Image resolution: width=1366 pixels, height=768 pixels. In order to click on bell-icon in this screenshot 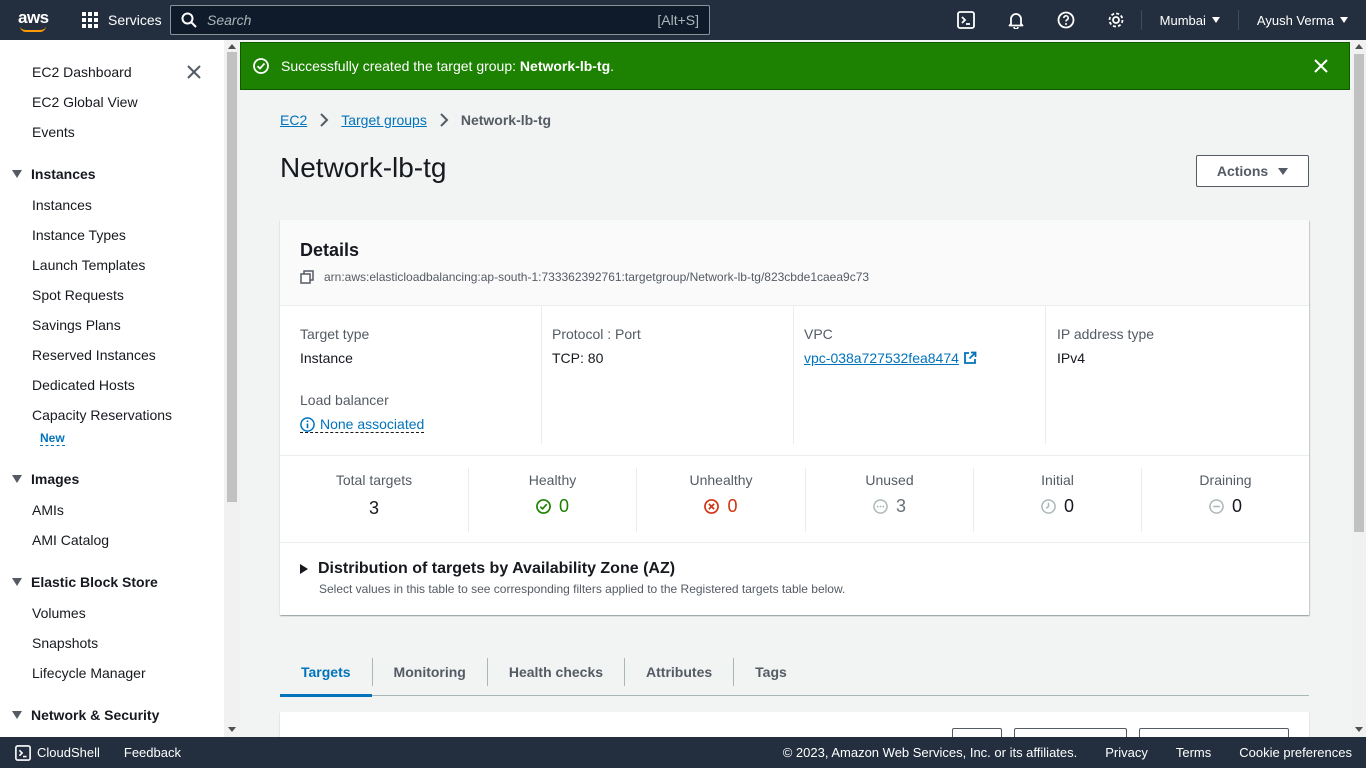, I will do `click(1016, 21)`.